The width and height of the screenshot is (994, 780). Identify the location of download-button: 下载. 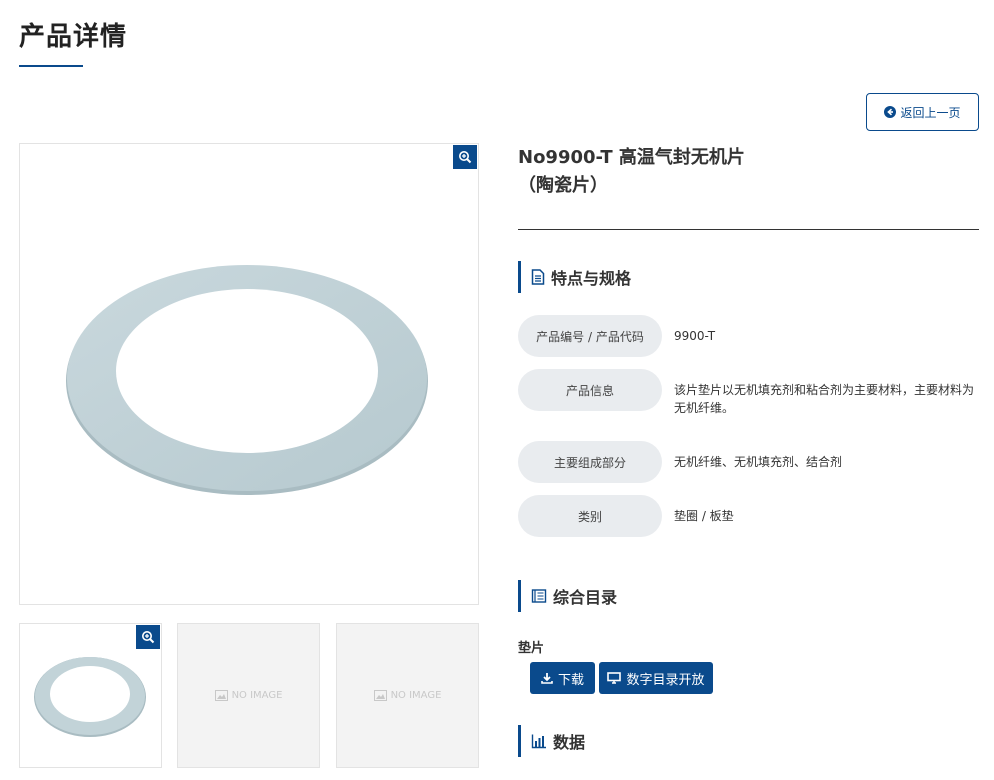
(562, 678).